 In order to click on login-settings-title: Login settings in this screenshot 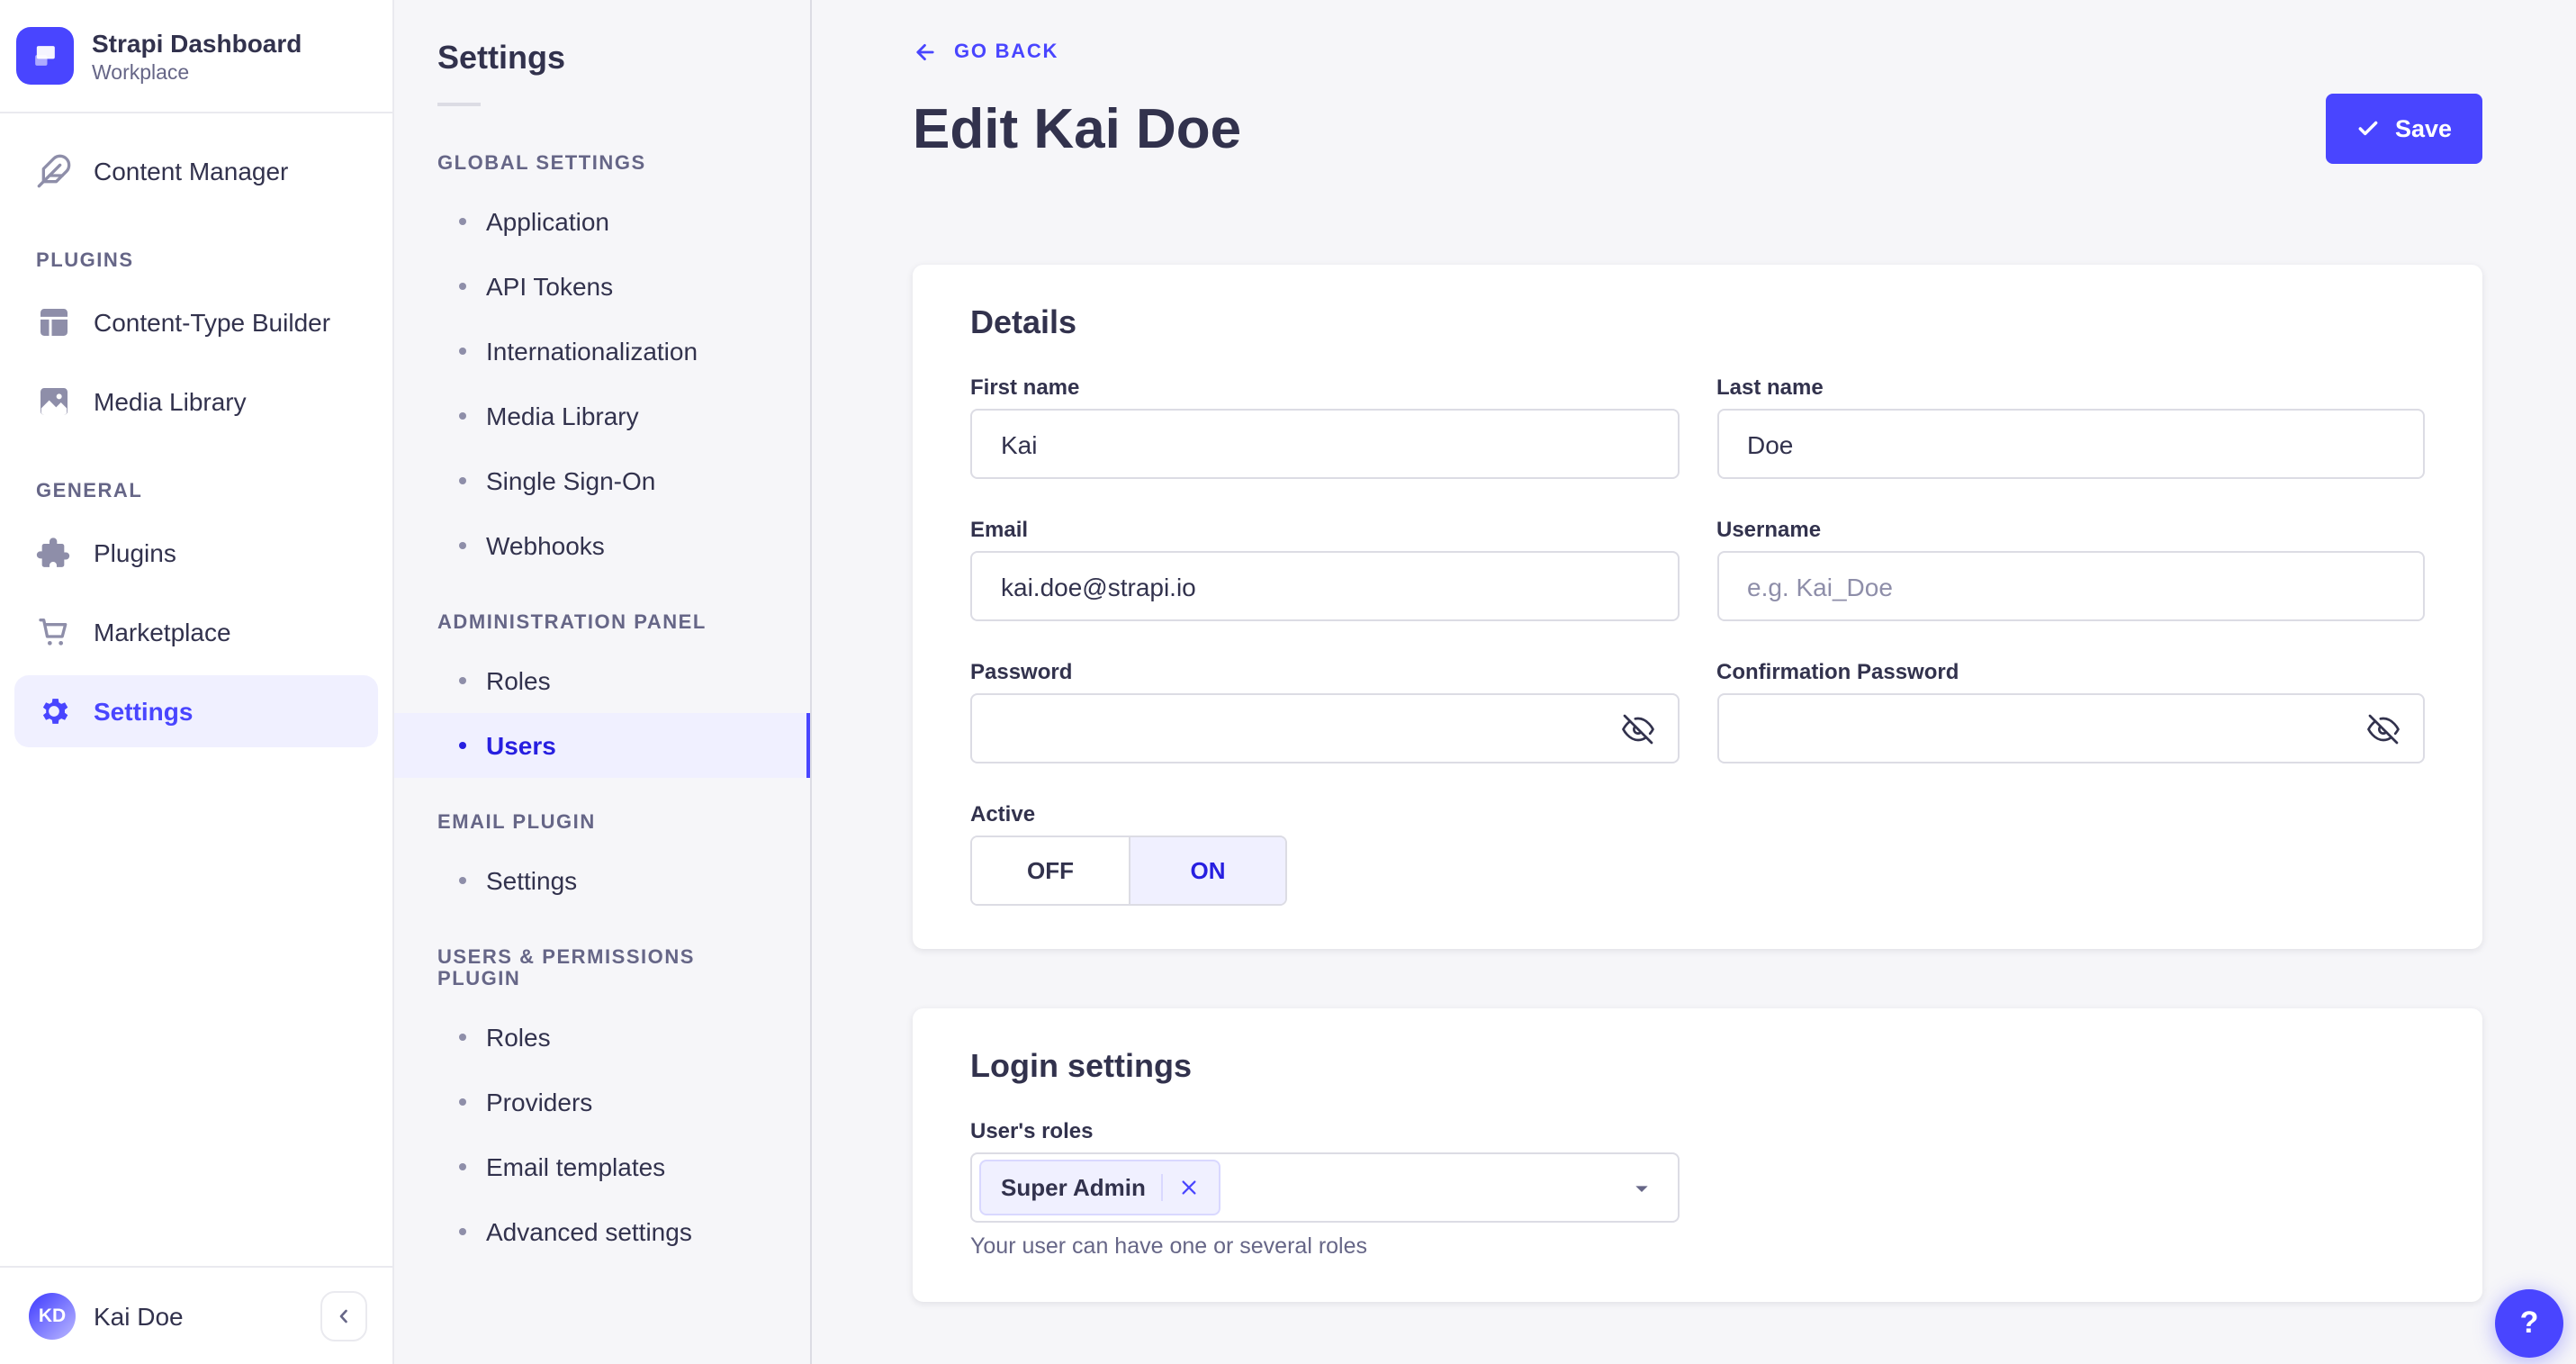, I will do `click(1081, 1066)`.